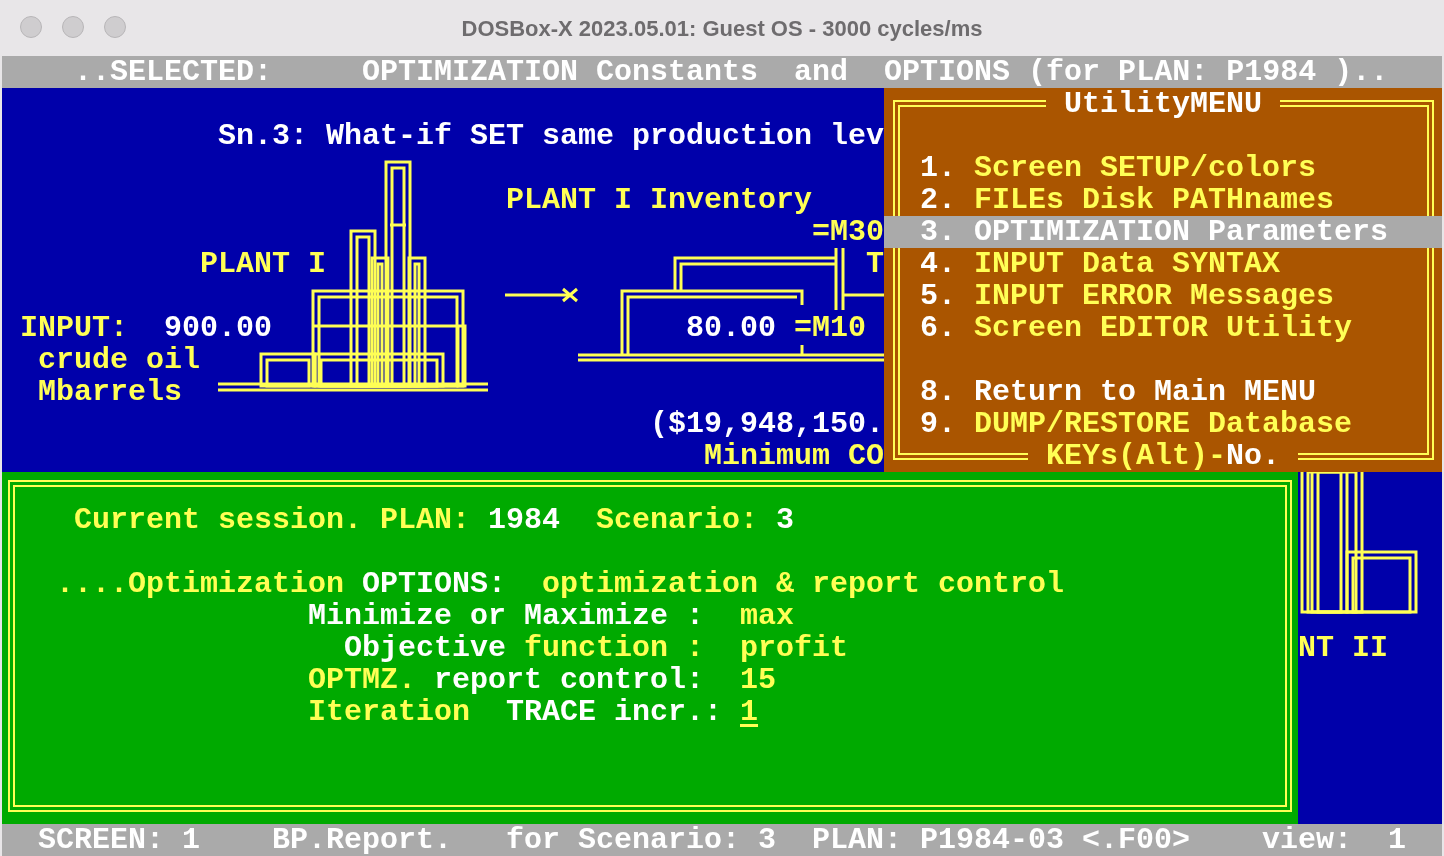 The height and width of the screenshot is (856, 1444). What do you see at coordinates (767, 616) in the screenshot?
I see `option-text: max` at bounding box center [767, 616].